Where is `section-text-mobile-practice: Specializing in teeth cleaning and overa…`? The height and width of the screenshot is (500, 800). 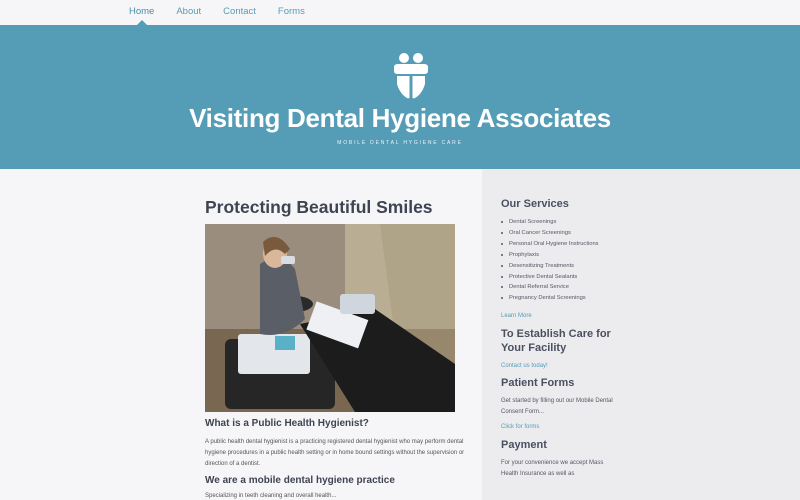
section-text-mobile-practice: Specializing in teeth cleaning and overa… is located at coordinates (271, 496).